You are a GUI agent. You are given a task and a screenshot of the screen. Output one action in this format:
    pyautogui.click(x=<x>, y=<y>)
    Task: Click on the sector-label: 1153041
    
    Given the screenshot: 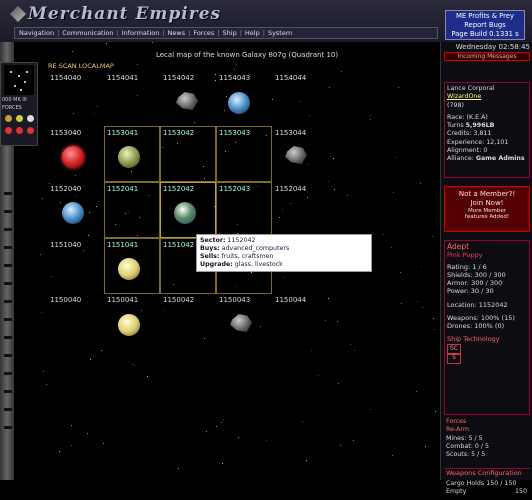 What is the action you would take?
    pyautogui.click(x=122, y=133)
    